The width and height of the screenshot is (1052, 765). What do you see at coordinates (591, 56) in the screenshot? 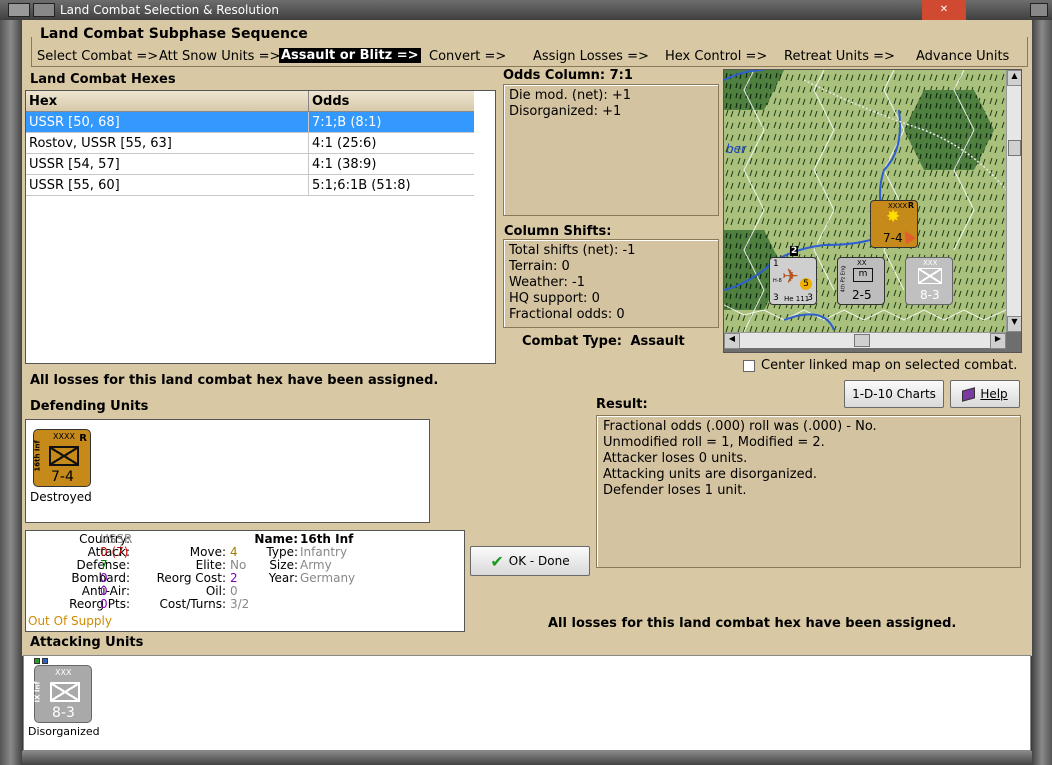
I see `step-assign-losses: Assign Losses =>` at bounding box center [591, 56].